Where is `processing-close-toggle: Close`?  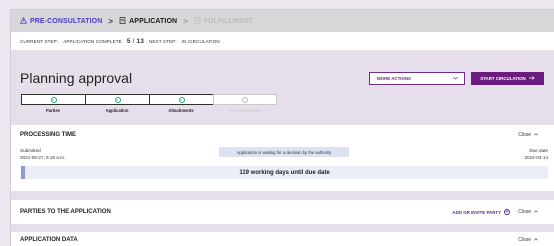 processing-close-toggle: Close is located at coordinates (528, 135).